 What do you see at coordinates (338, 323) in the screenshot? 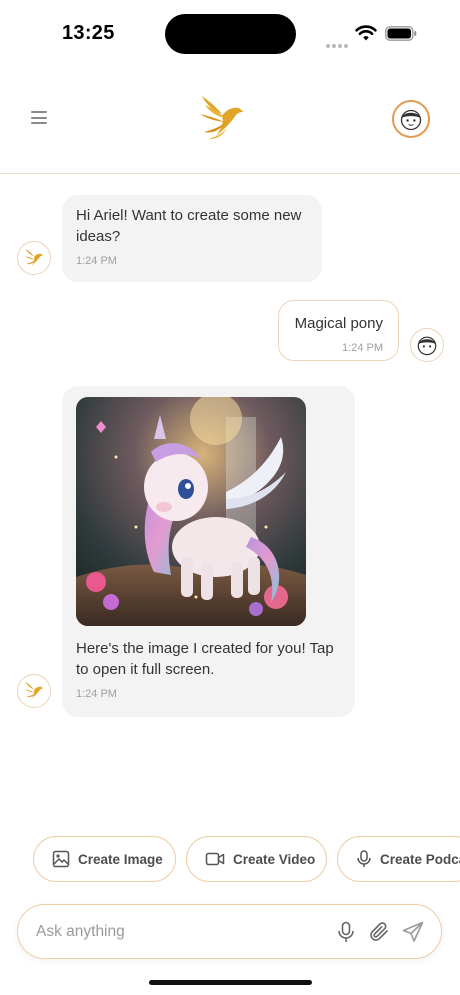
I see `message-text: Magical pony` at bounding box center [338, 323].